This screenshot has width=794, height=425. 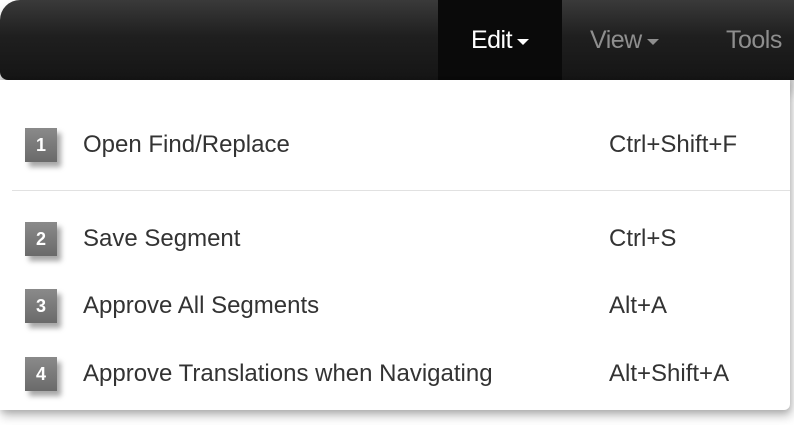 I want to click on menu-item-label: Approve All Segments, so click(x=201, y=305).